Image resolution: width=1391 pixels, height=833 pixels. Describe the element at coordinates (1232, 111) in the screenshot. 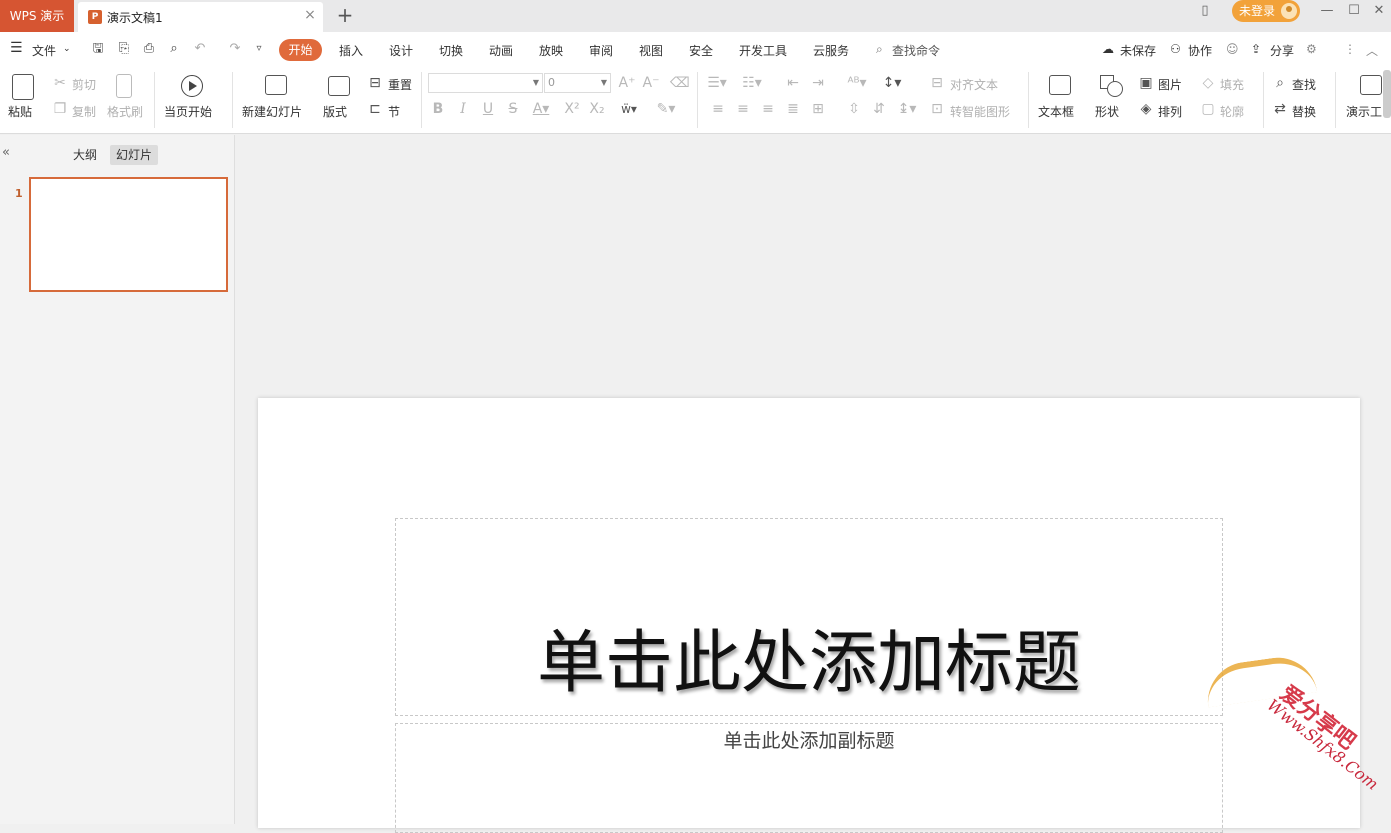

I see `outline-button: 轮廓` at that location.